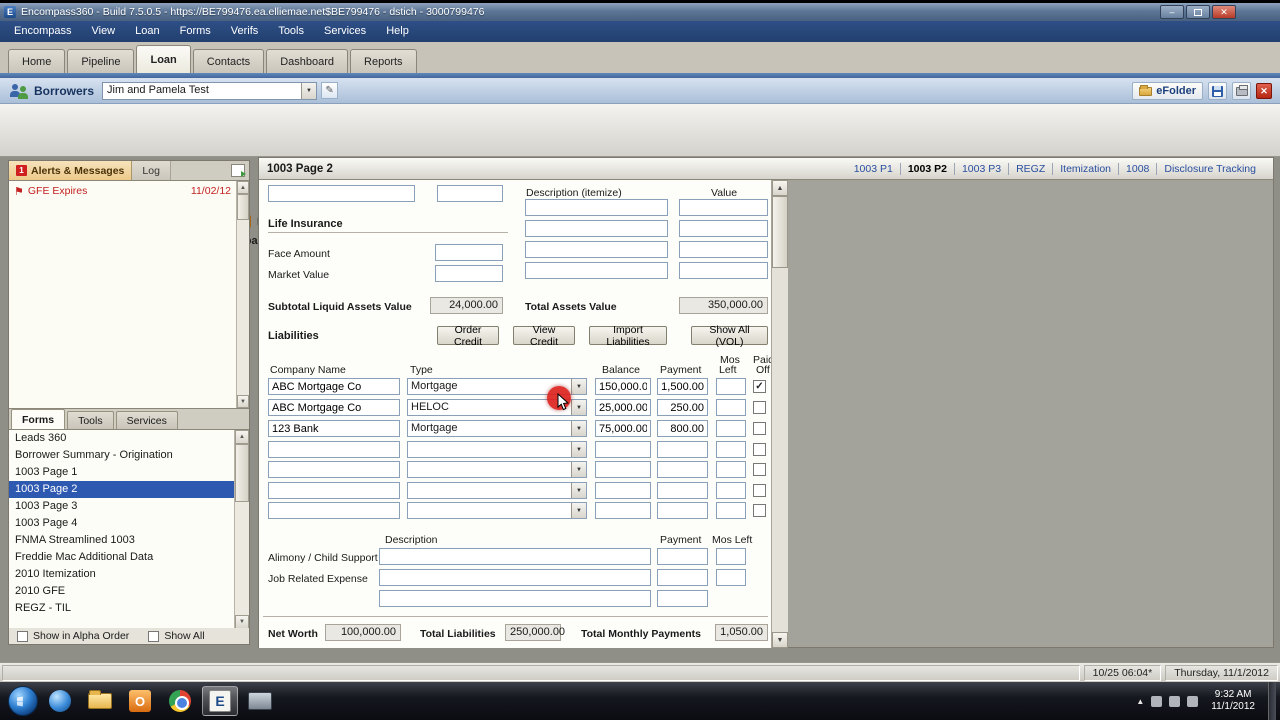  Describe the element at coordinates (1272, 701) in the screenshot. I see `show-desktop-button` at that location.